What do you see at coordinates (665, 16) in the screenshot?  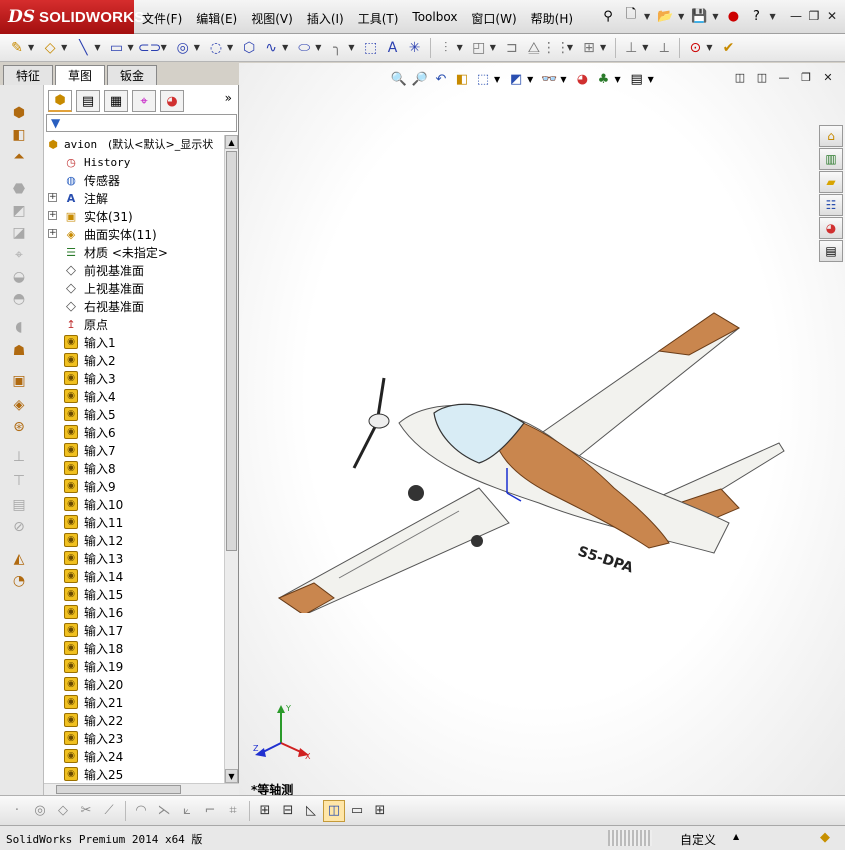 I see `open-folder-icon: 📂` at bounding box center [665, 16].